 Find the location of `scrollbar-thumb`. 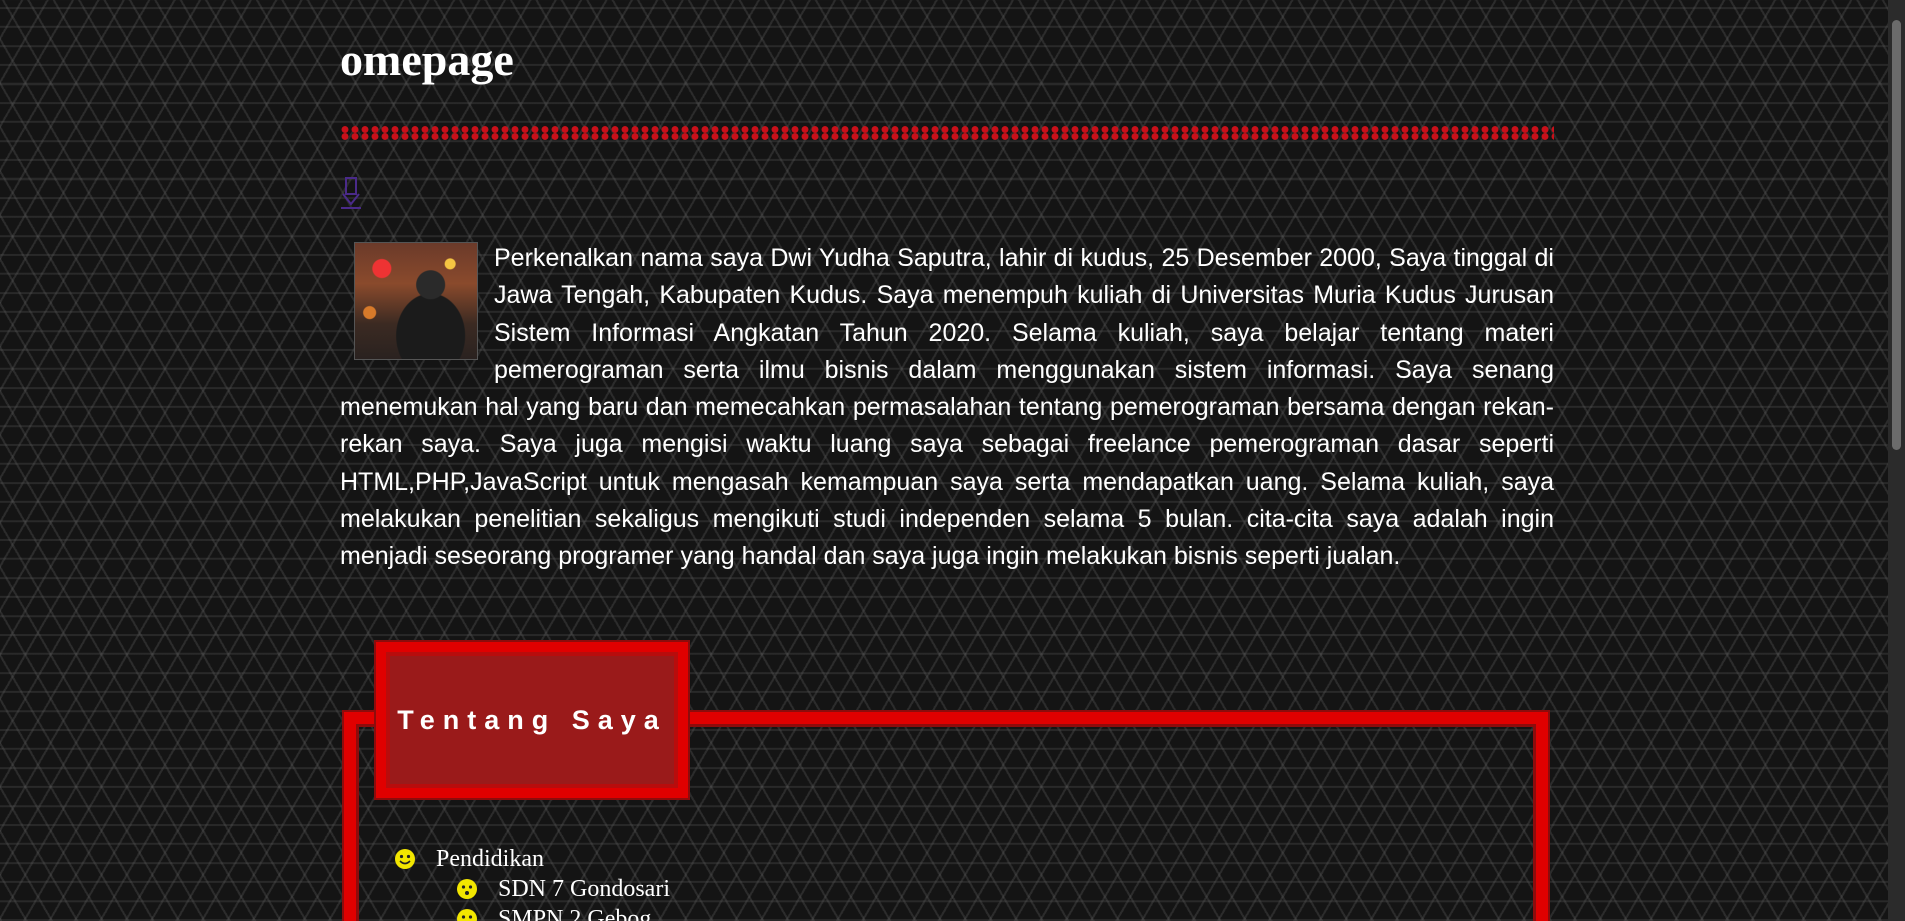

scrollbar-thumb is located at coordinates (1896, 235).